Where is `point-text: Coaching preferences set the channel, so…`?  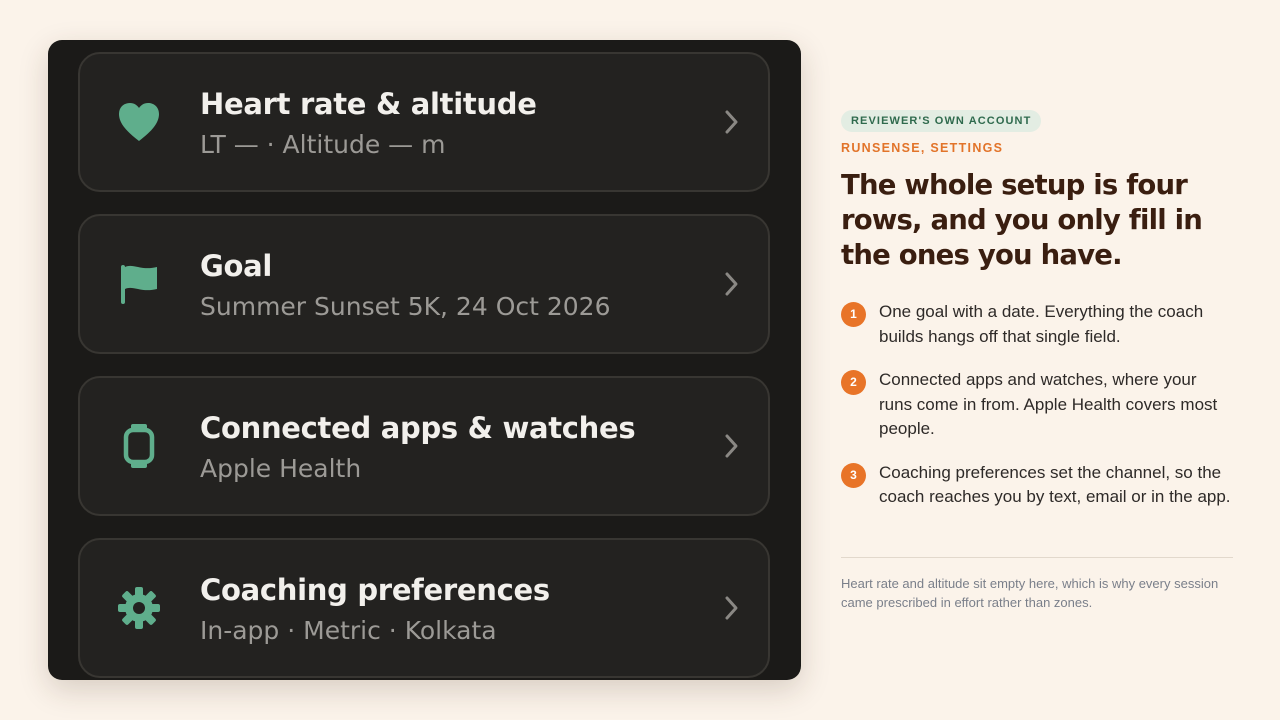
point-text: Coaching preferences set the channel, so… is located at coordinates (1055, 484).